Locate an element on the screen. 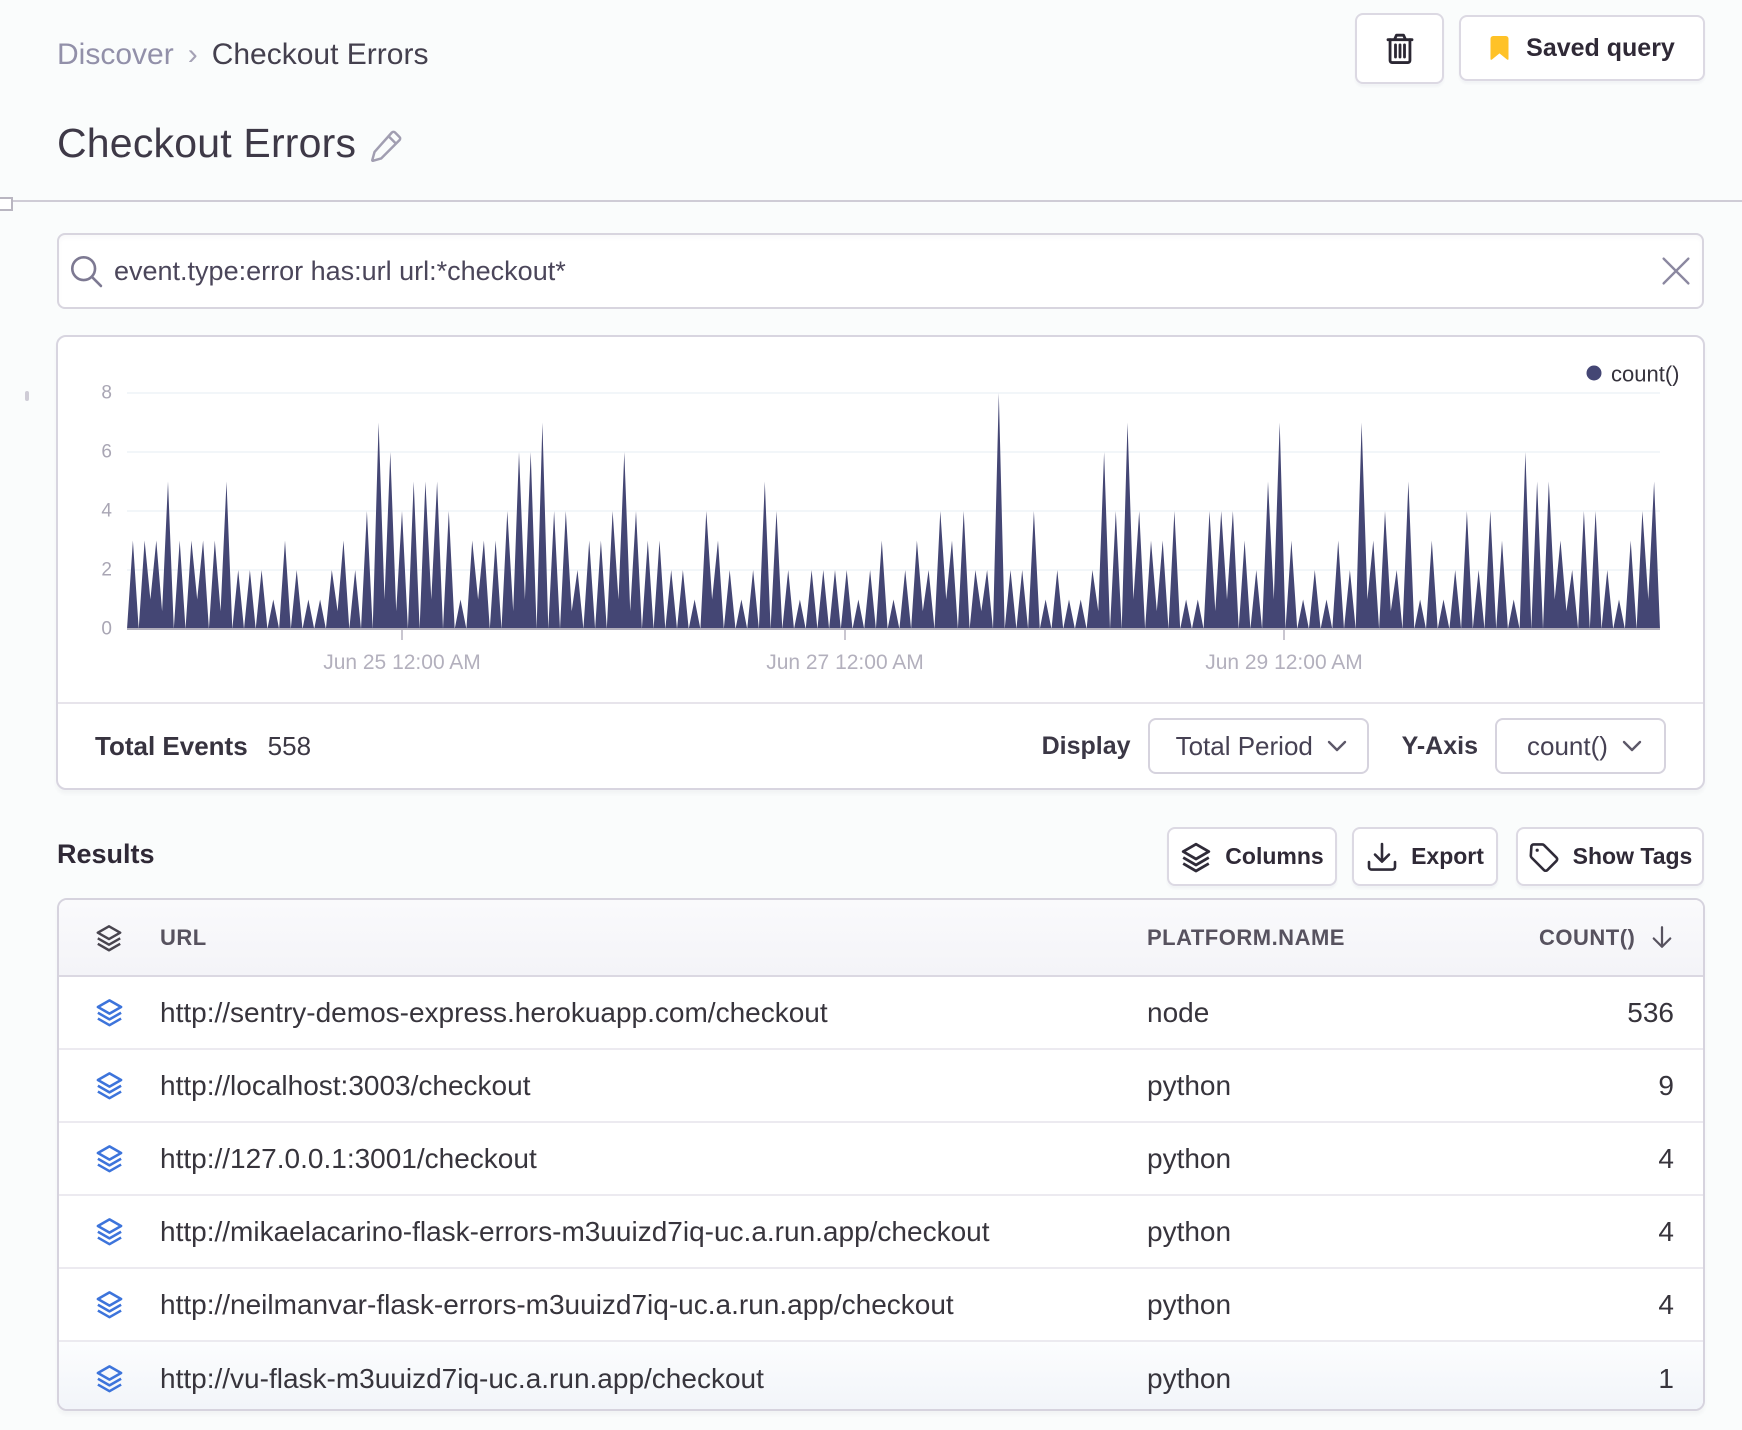  svg-text: 6 is located at coordinates (106, 452).